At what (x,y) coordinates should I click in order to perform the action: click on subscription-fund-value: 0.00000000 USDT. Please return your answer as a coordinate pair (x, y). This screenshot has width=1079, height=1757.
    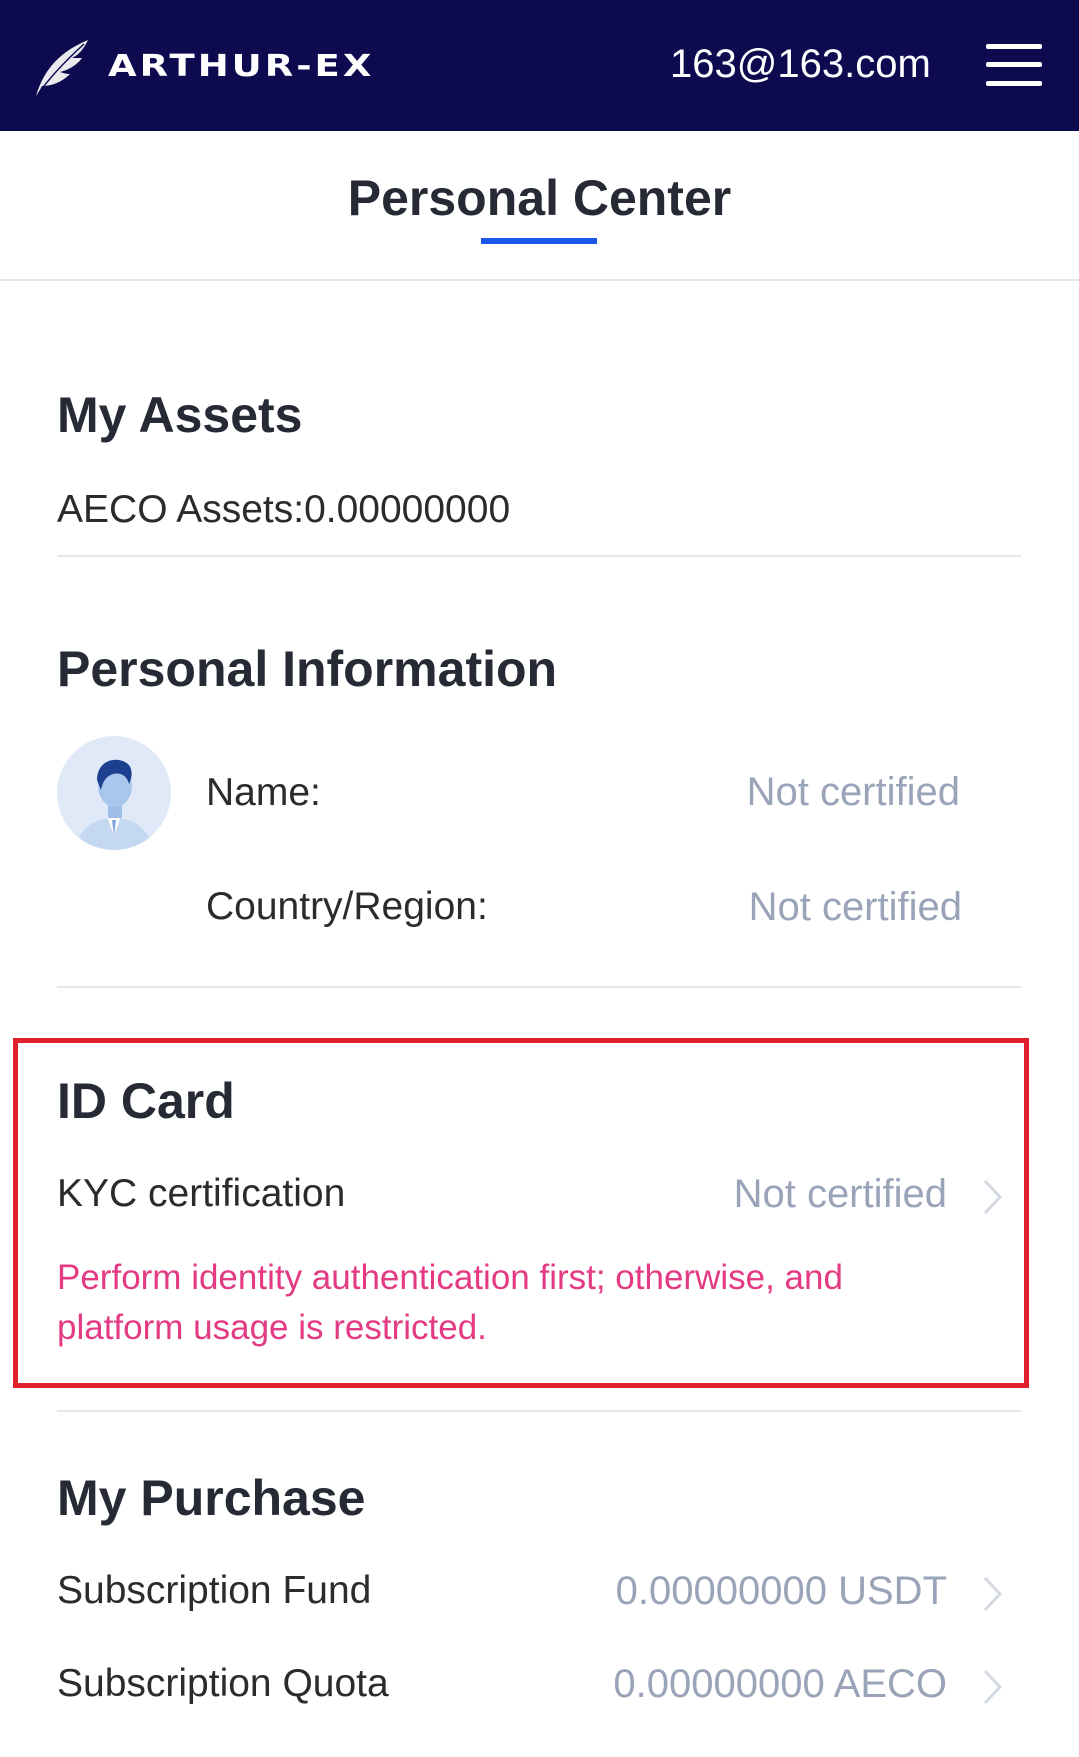
    Looking at the image, I should click on (781, 1591).